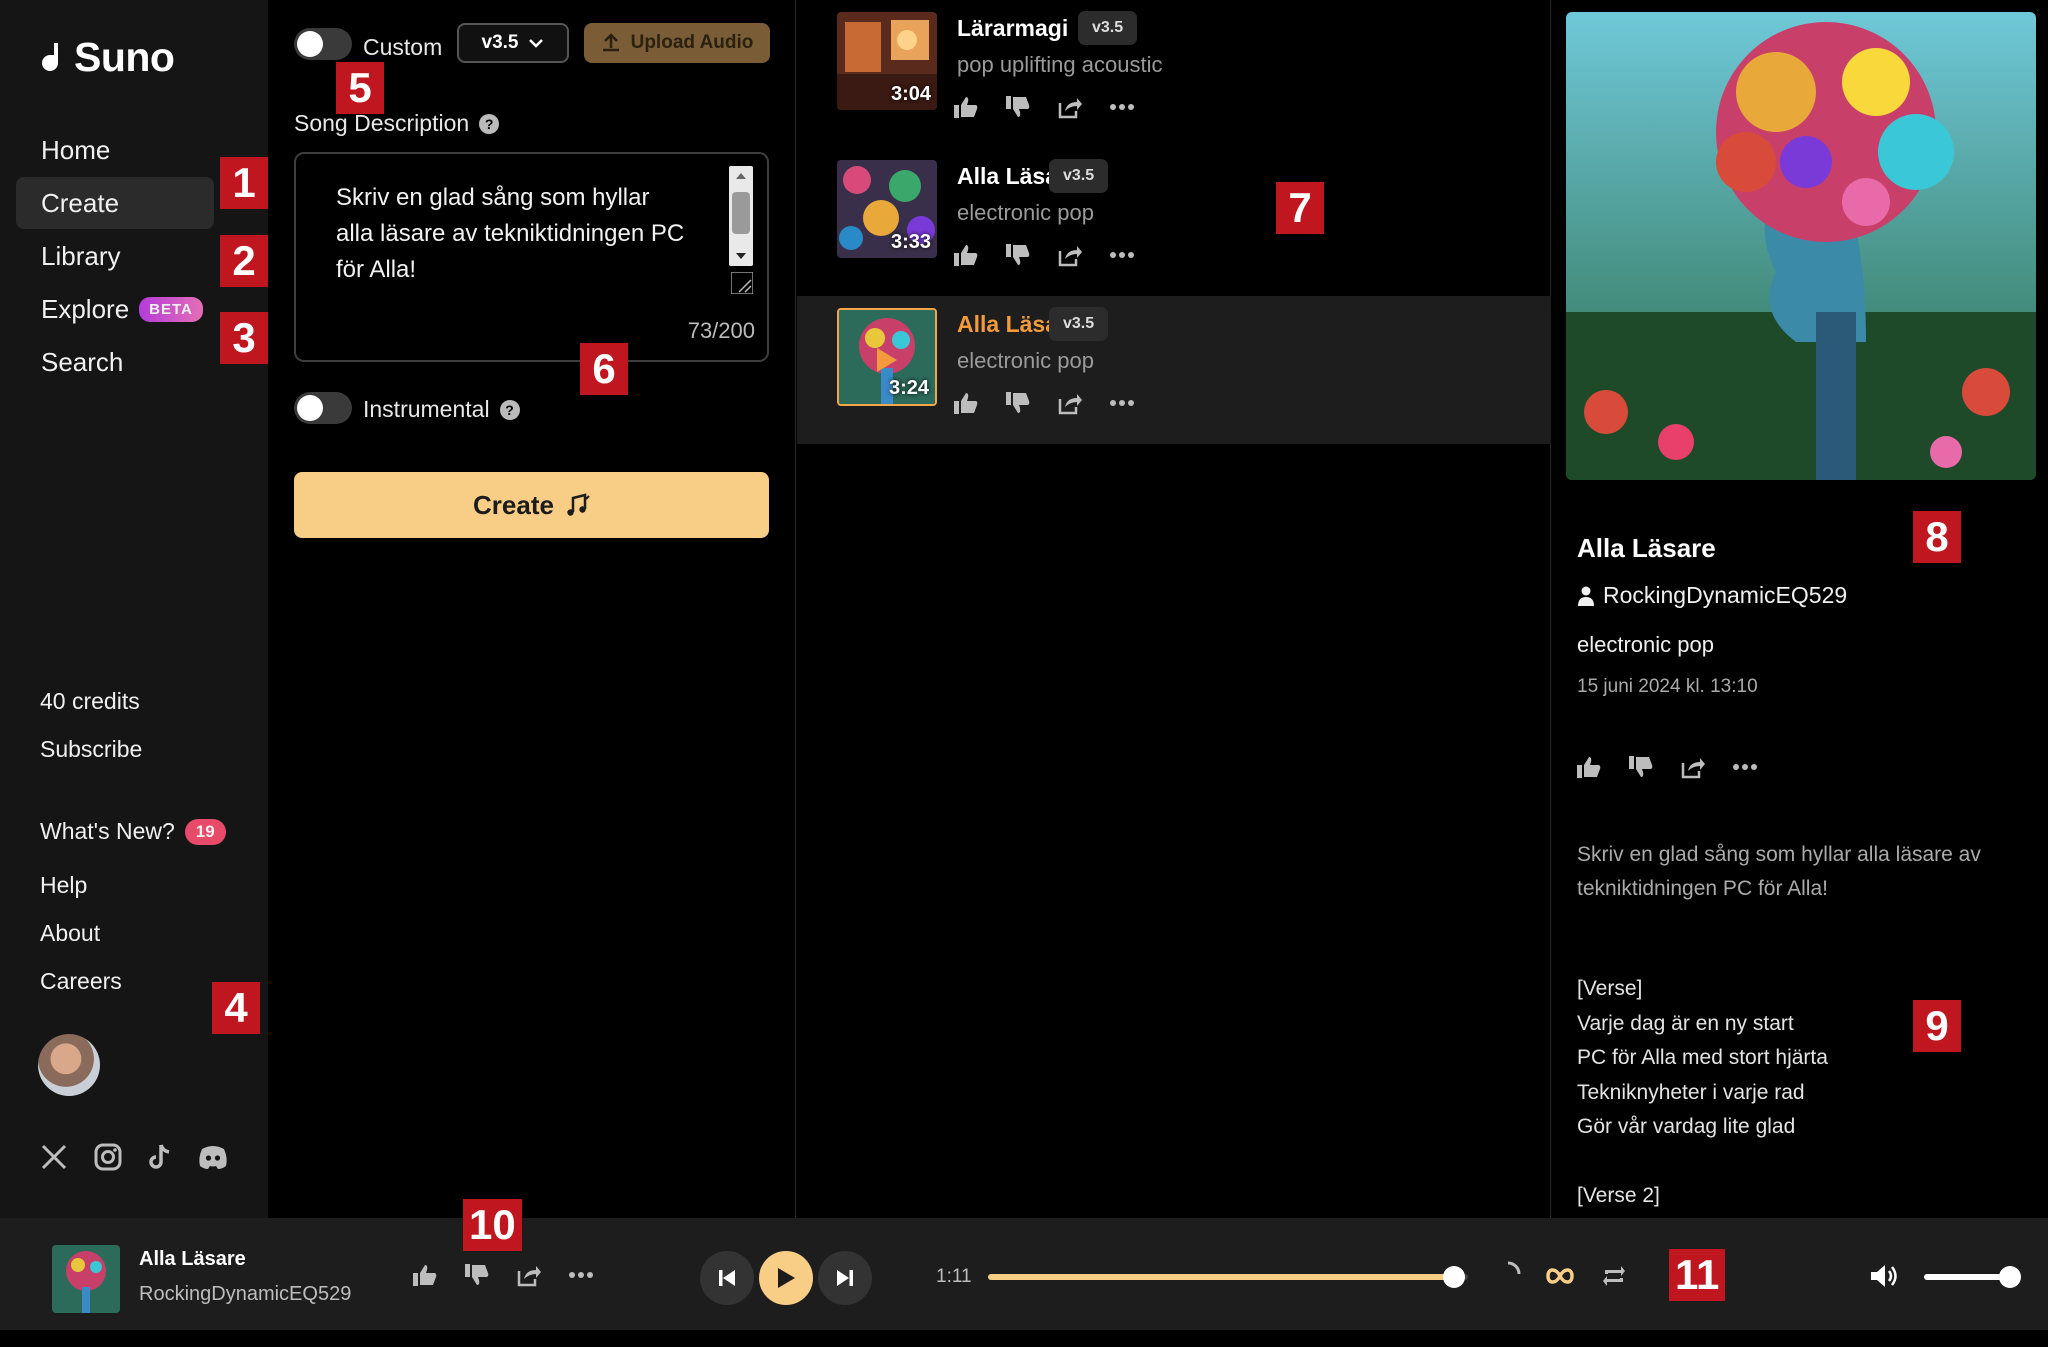  What do you see at coordinates (503, 1275) in the screenshot?
I see `player-actions` at bounding box center [503, 1275].